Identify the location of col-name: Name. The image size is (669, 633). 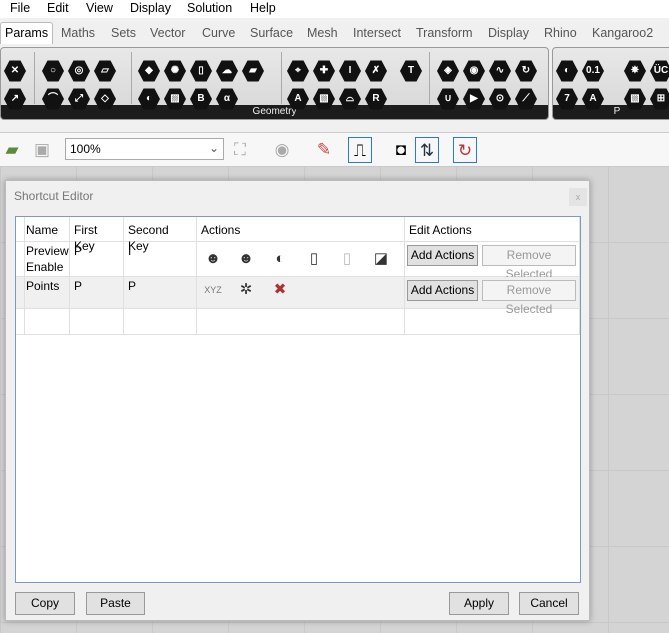
(46, 229).